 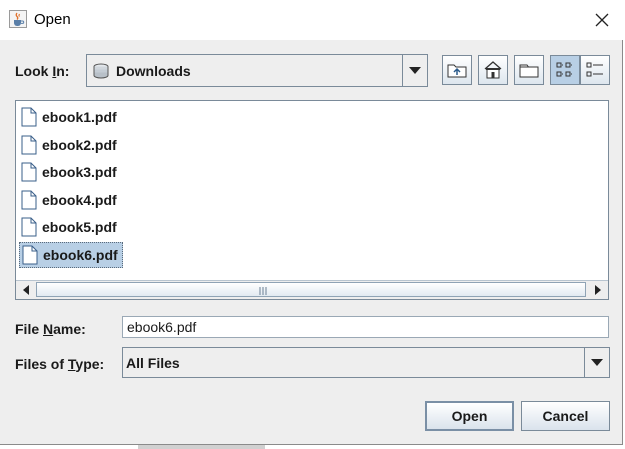 I want to click on details-view-icon, so click(x=594, y=69).